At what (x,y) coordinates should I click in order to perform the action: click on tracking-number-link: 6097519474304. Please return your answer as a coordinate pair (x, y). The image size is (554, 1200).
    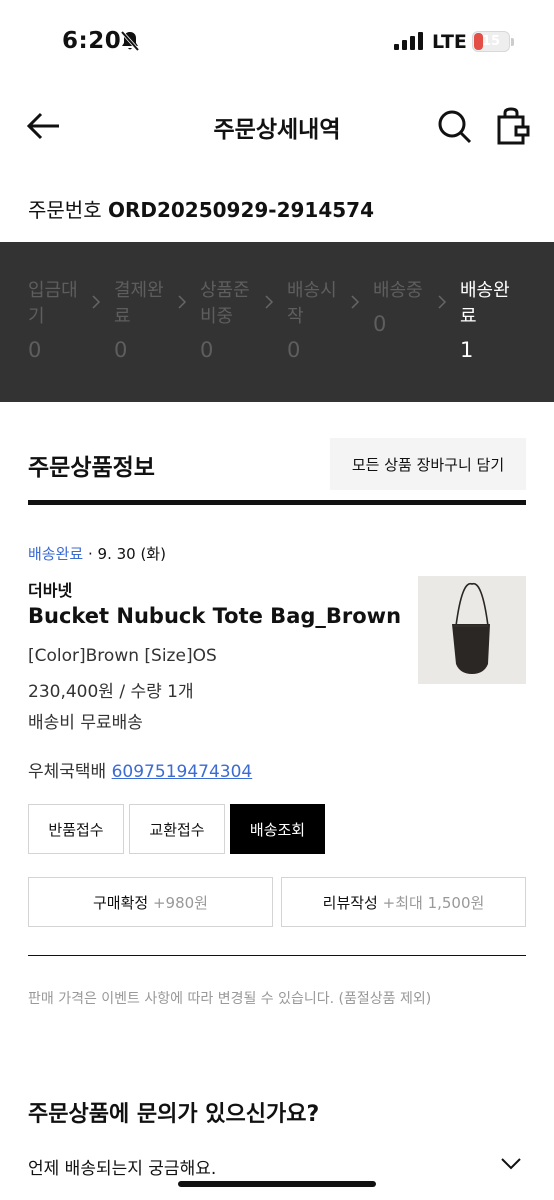
    Looking at the image, I should click on (182, 772).